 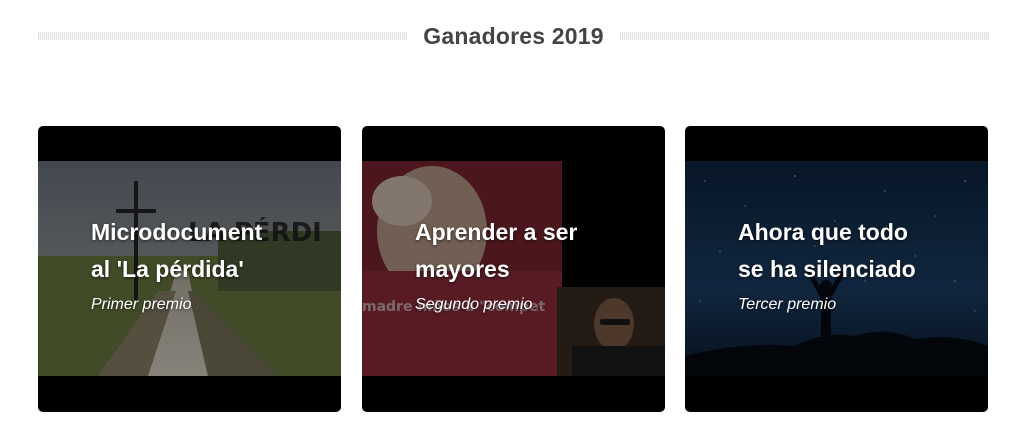 I want to click on card-title: Microdocument al 'La pérdida', so click(x=177, y=250).